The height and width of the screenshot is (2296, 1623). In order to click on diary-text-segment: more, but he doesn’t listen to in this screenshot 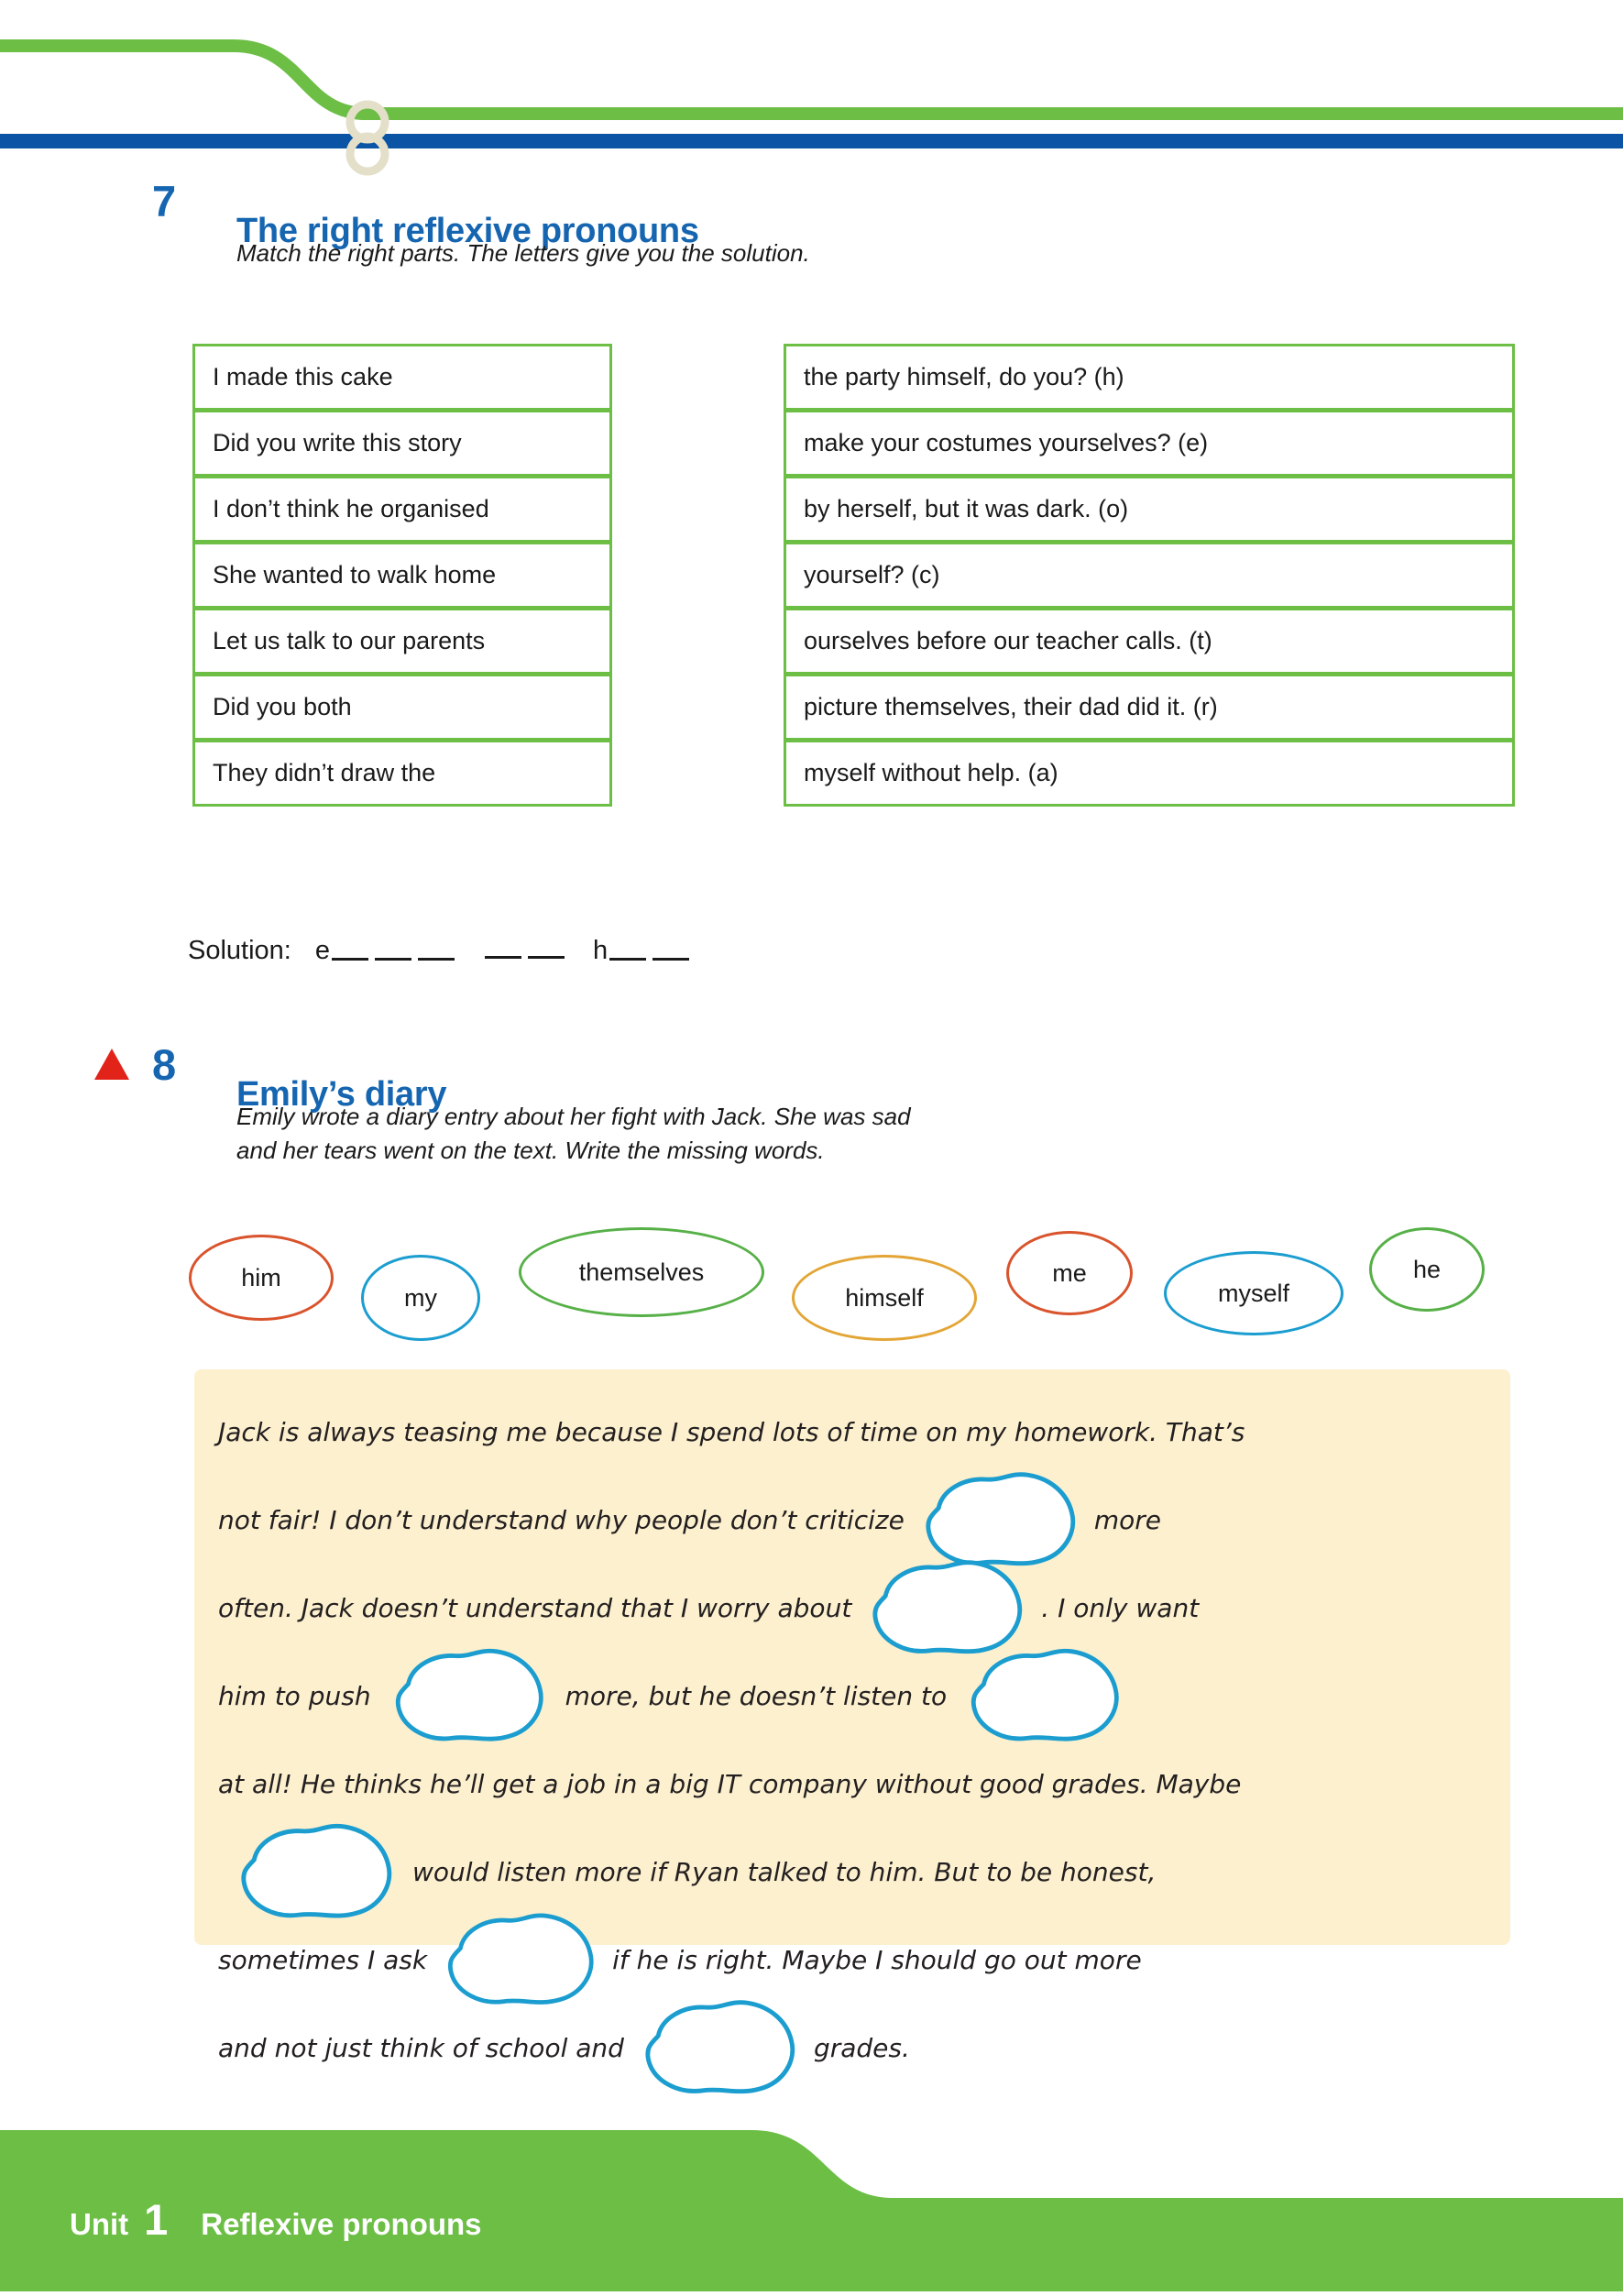, I will do `click(756, 1695)`.